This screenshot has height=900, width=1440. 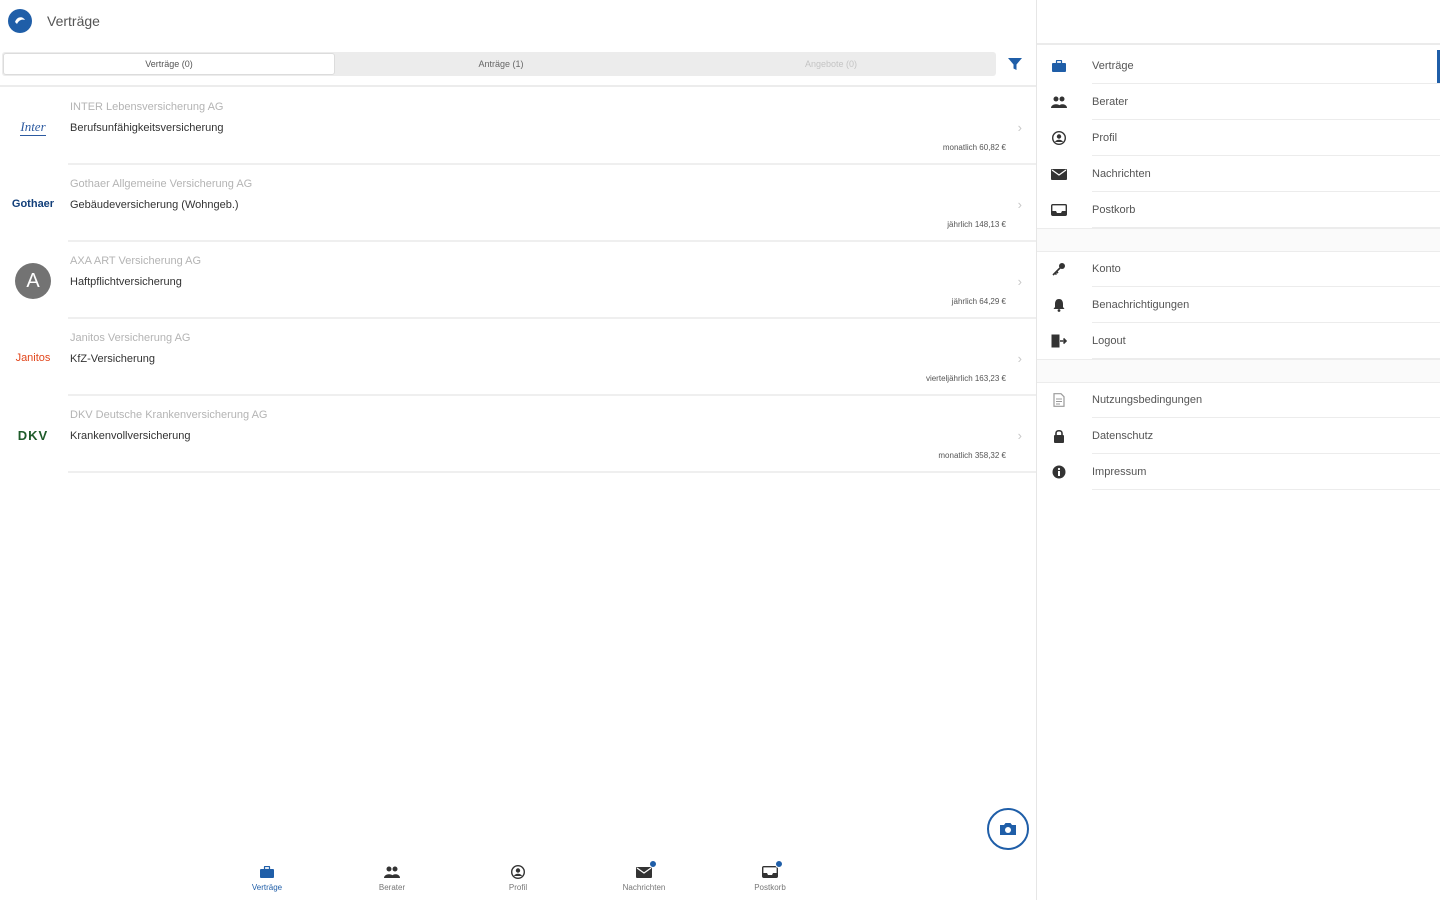 What do you see at coordinates (1119, 472) in the screenshot?
I see `menu-item-label: Impressum` at bounding box center [1119, 472].